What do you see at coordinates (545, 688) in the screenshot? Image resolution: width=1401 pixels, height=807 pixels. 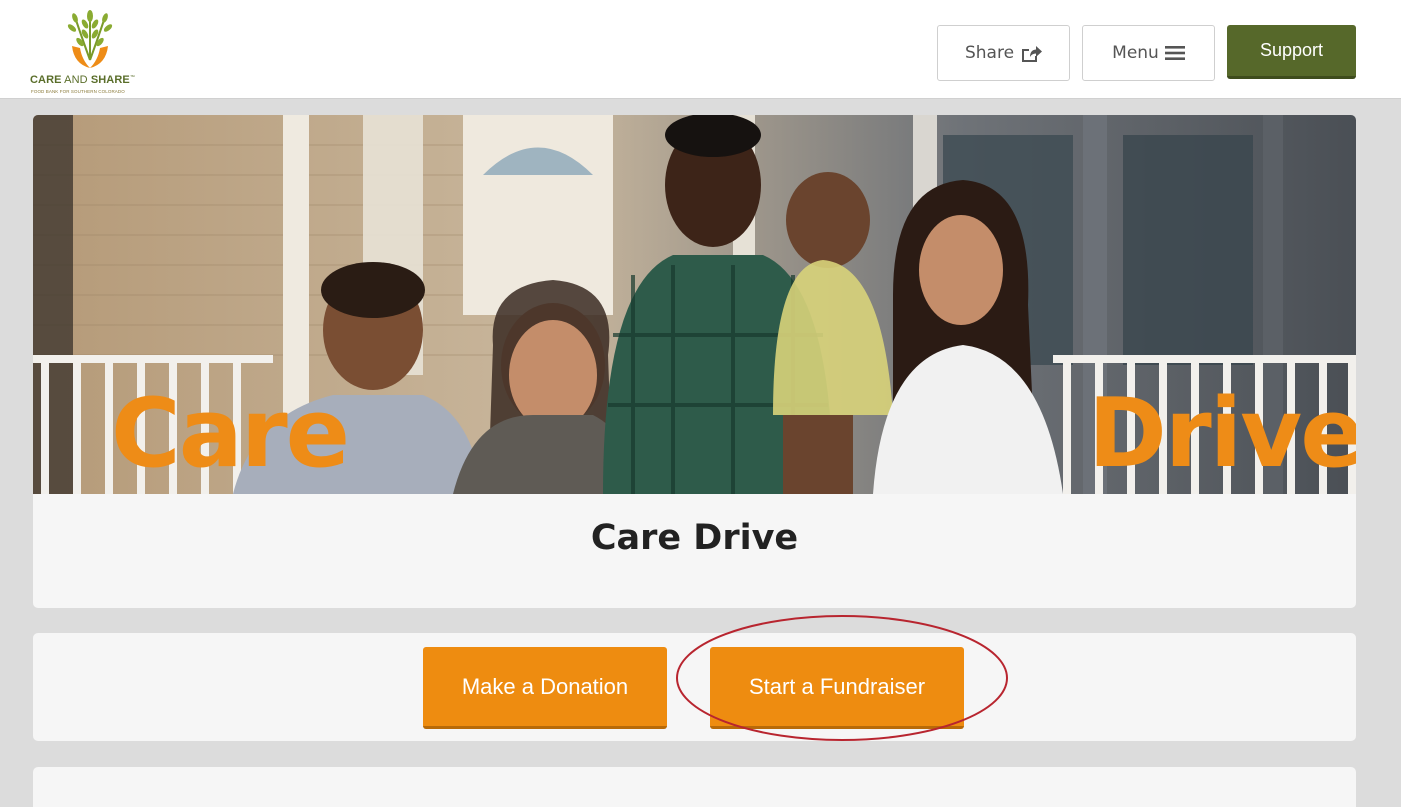 I see `make-donation-button: Make a Donation` at bounding box center [545, 688].